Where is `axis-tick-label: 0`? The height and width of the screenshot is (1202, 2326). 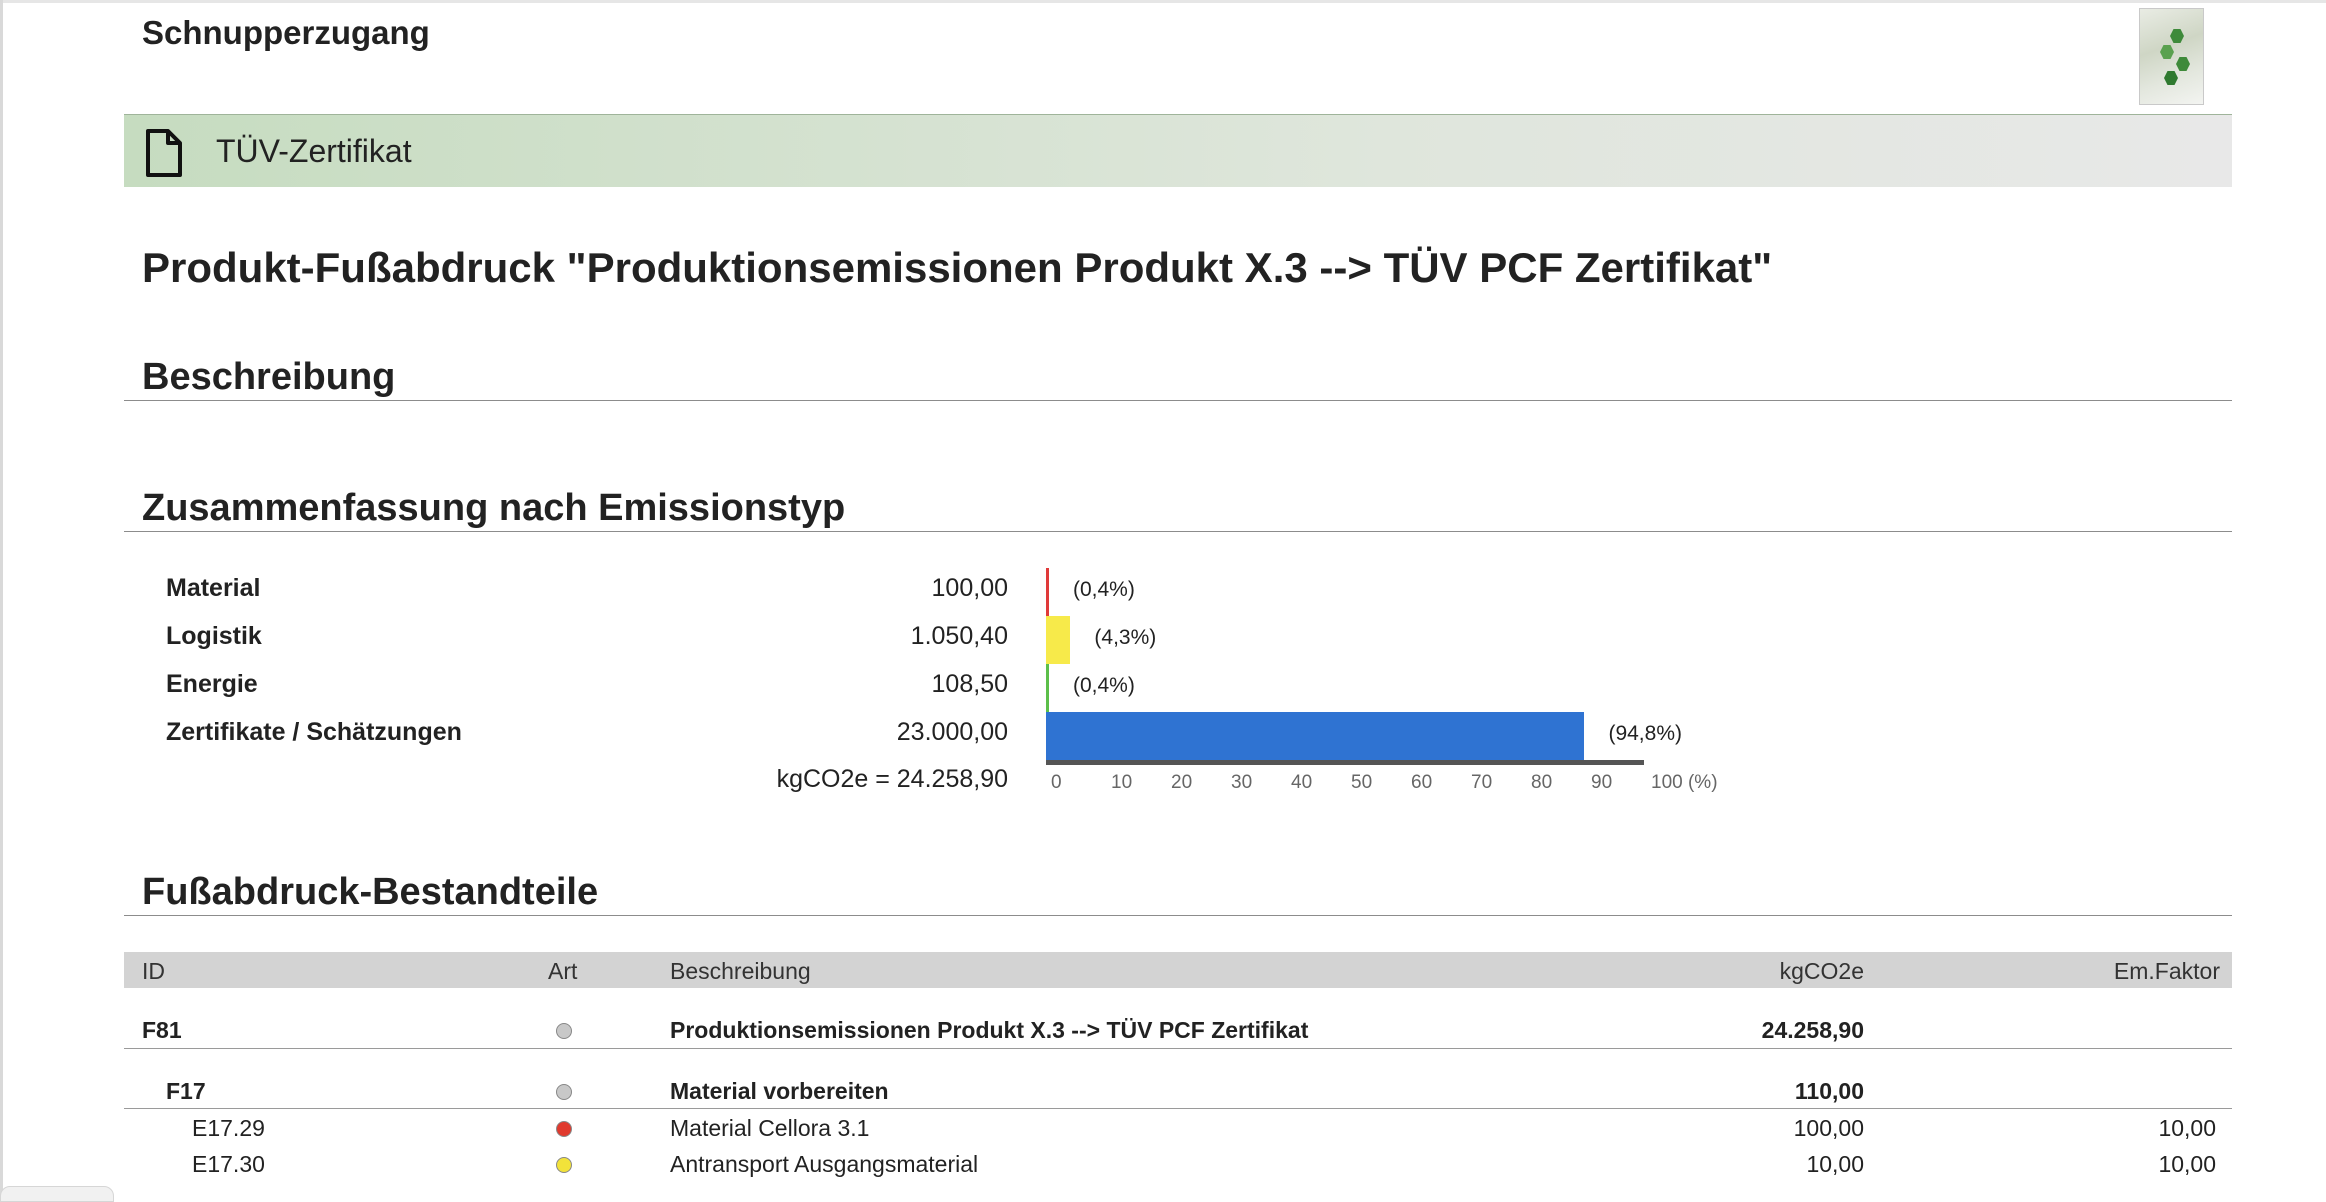
axis-tick-label: 0 is located at coordinates (1056, 782).